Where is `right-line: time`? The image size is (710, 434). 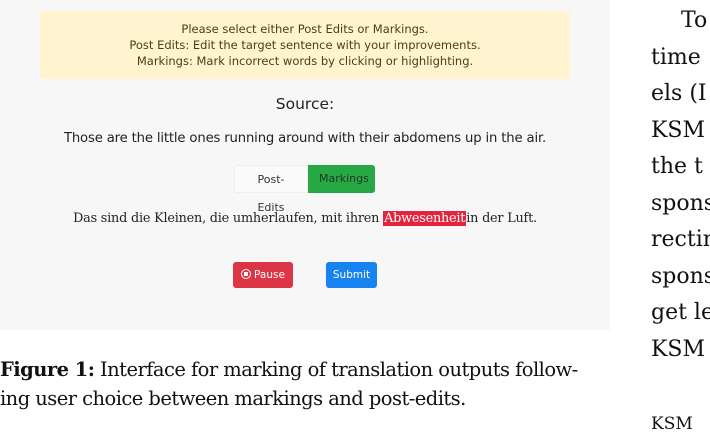 right-line: time is located at coordinates (676, 57).